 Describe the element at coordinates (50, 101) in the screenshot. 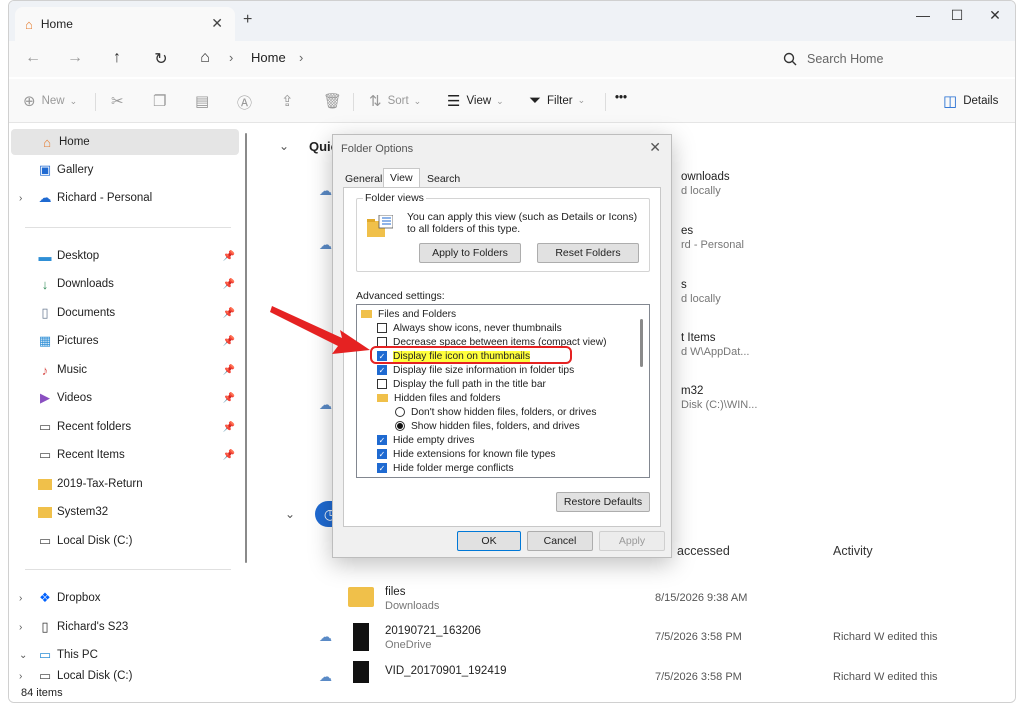

I see `new-button: ⊕ New ⌄` at that location.